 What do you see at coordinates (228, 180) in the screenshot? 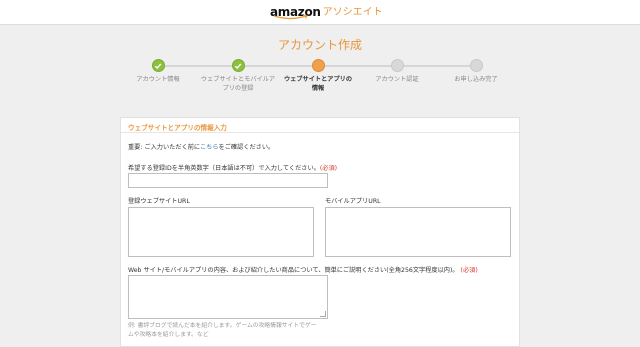
I see `store-id-input` at bounding box center [228, 180].